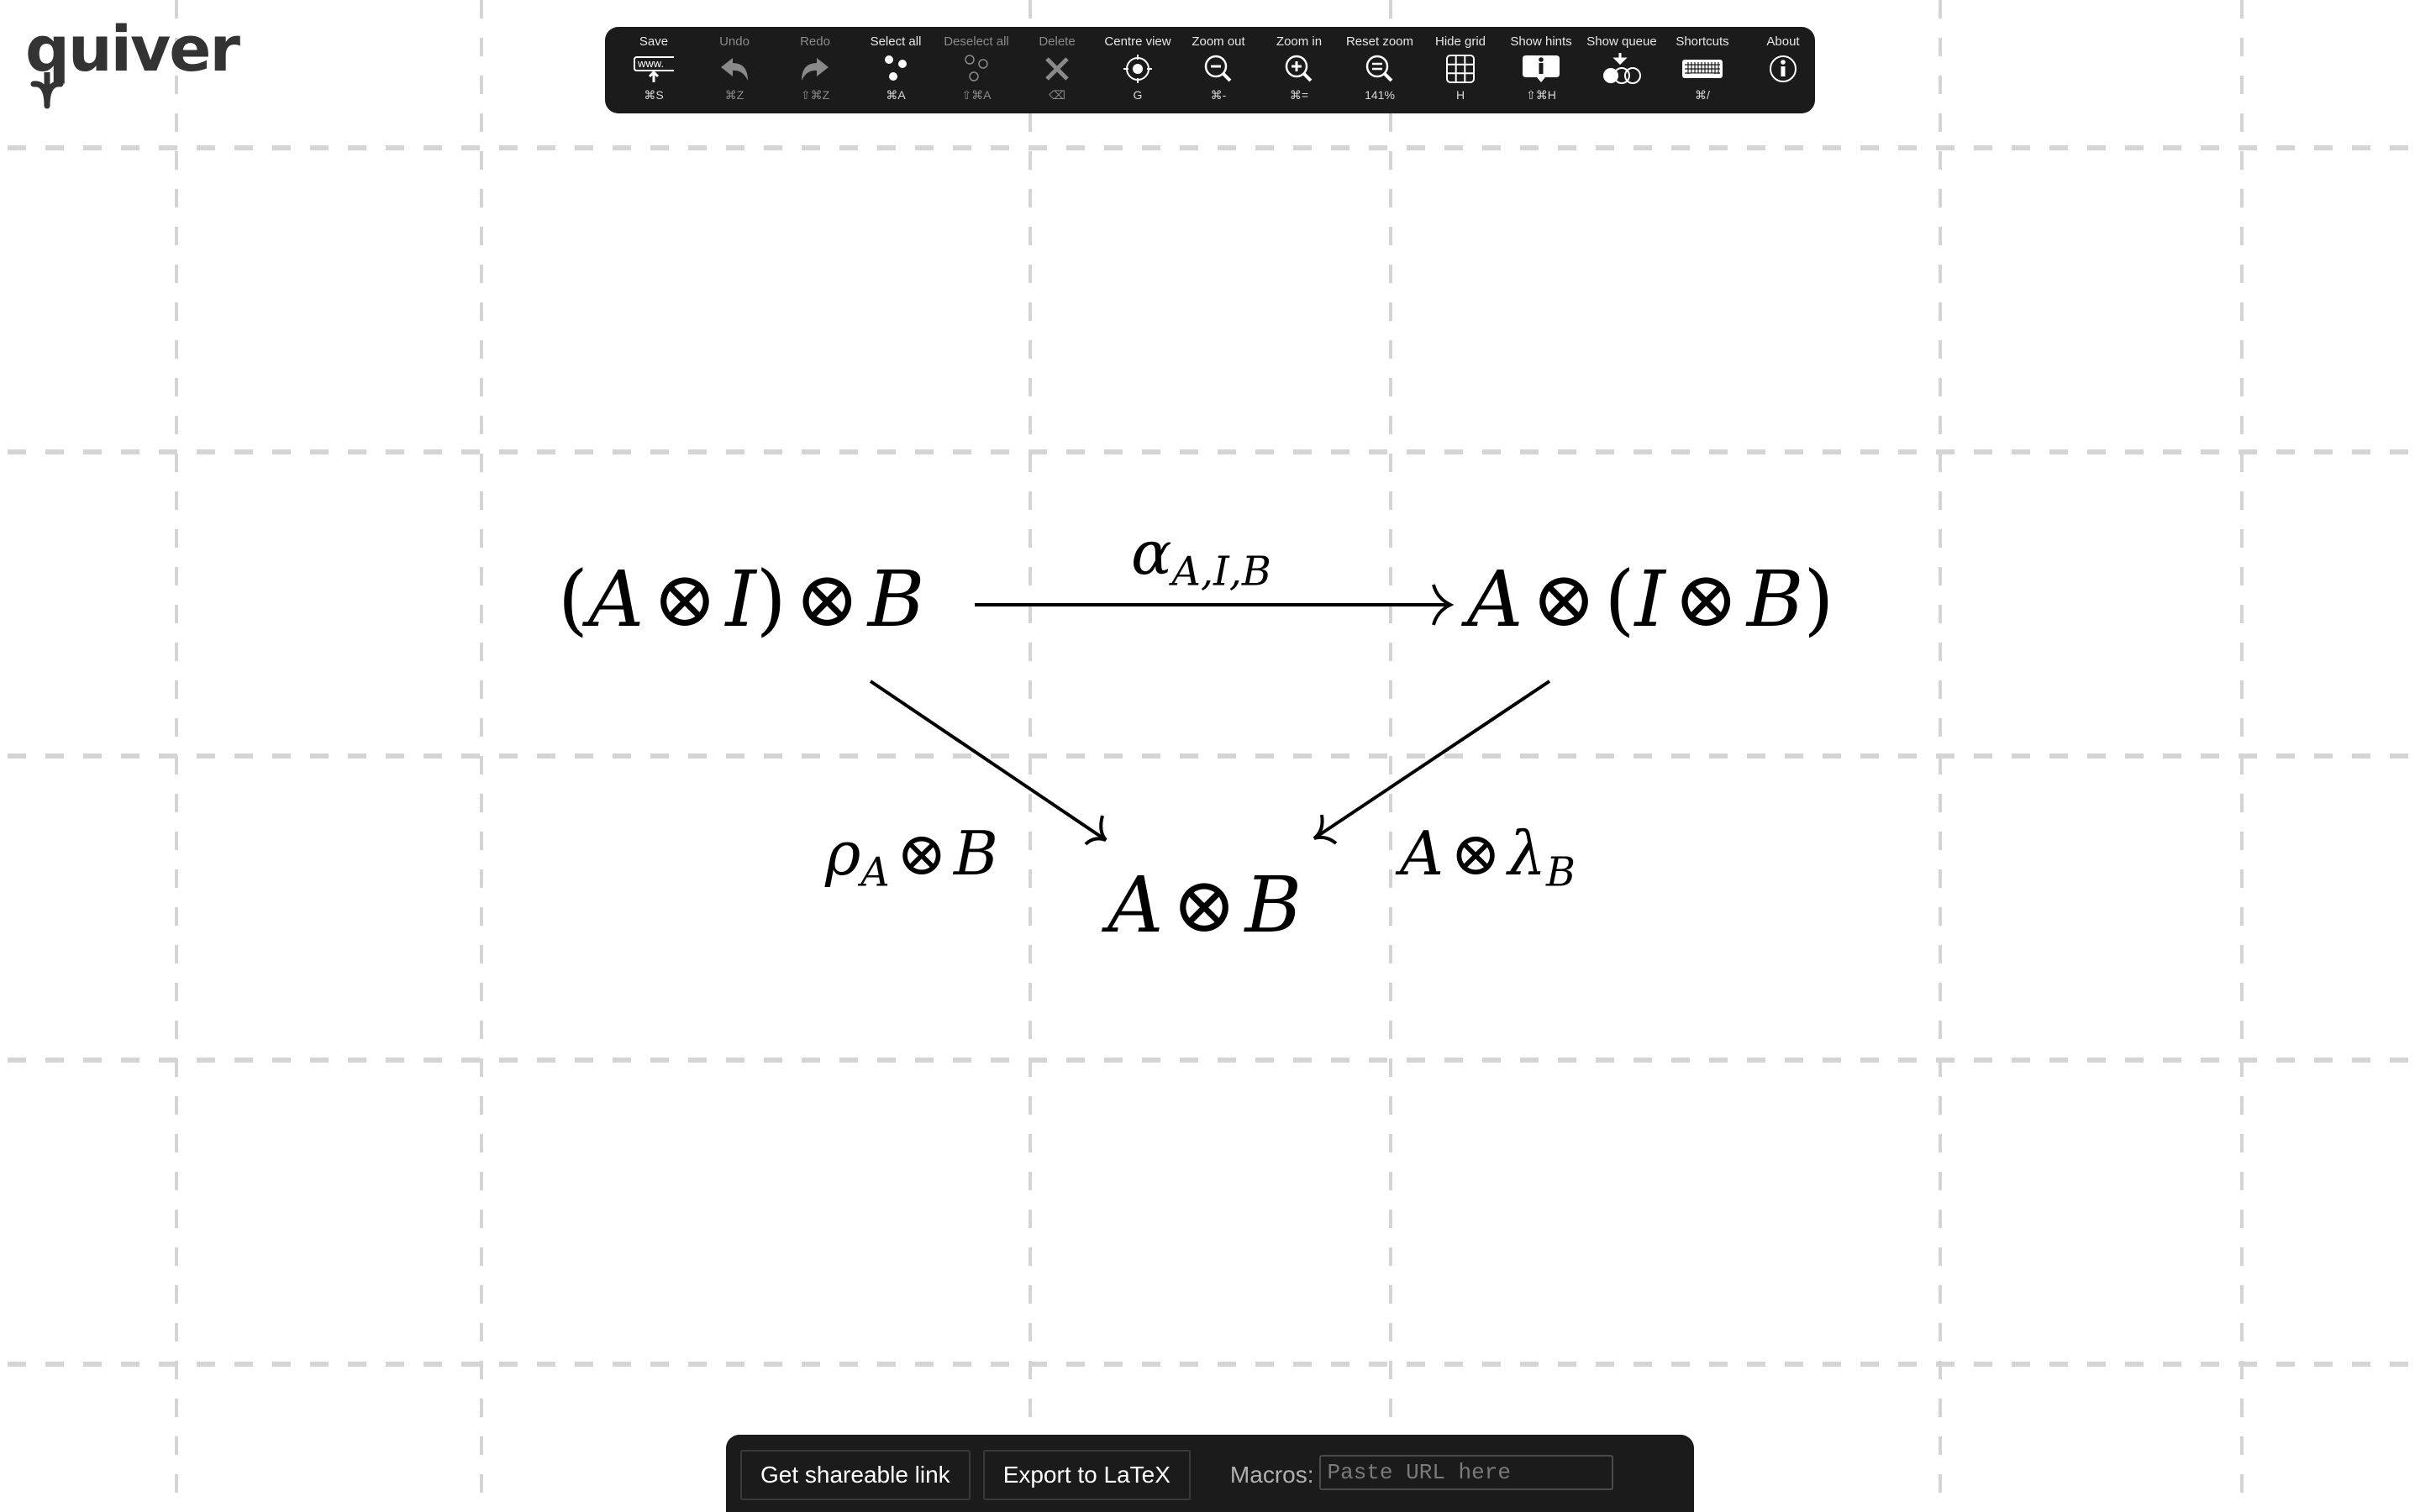 The height and width of the screenshot is (1512, 2420). I want to click on rho-symbol: ρ, so click(843, 853).